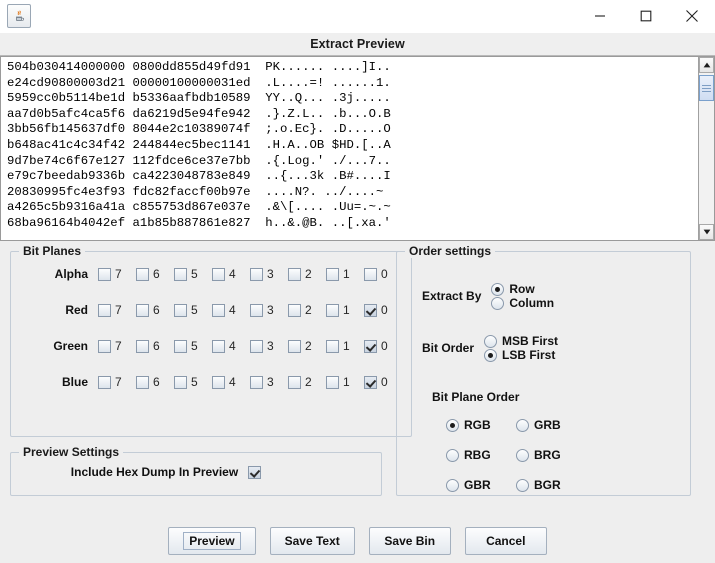 This screenshot has height=563, width=715. Describe the element at coordinates (211, 382) in the screenshot. I see `bit-plane-row-blue: Blue 7 6 5 4 3 2 1 0` at that location.